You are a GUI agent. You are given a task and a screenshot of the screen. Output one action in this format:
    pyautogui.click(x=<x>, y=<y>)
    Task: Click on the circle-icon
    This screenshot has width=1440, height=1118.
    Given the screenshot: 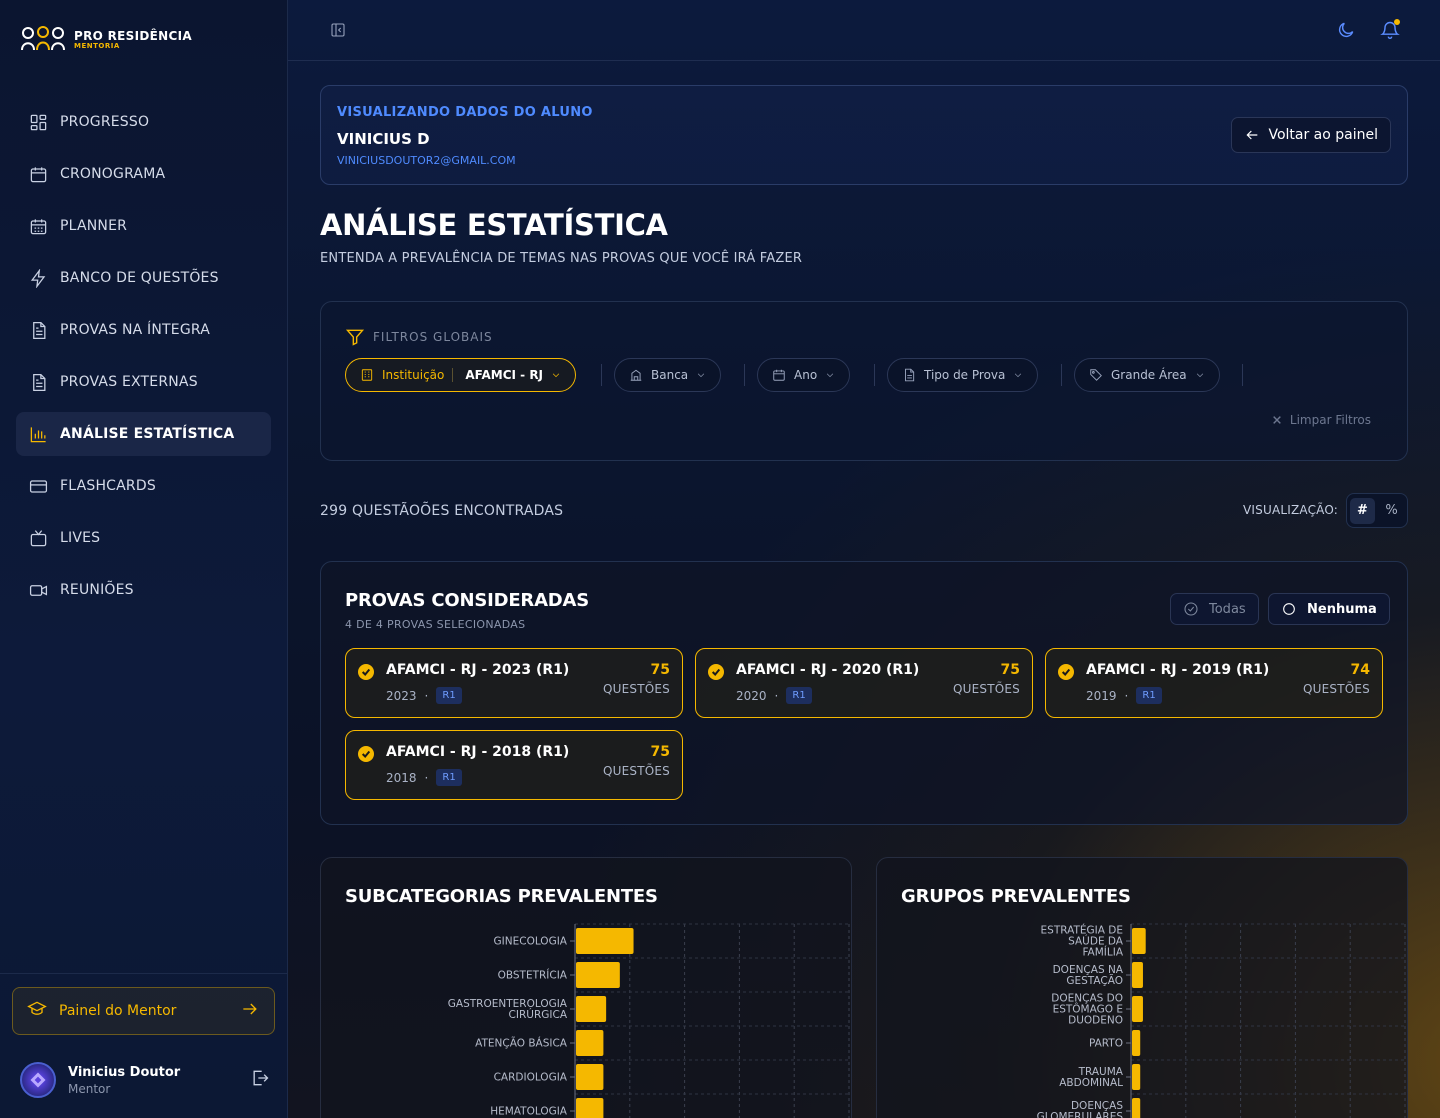 What is the action you would take?
    pyautogui.click(x=1289, y=609)
    